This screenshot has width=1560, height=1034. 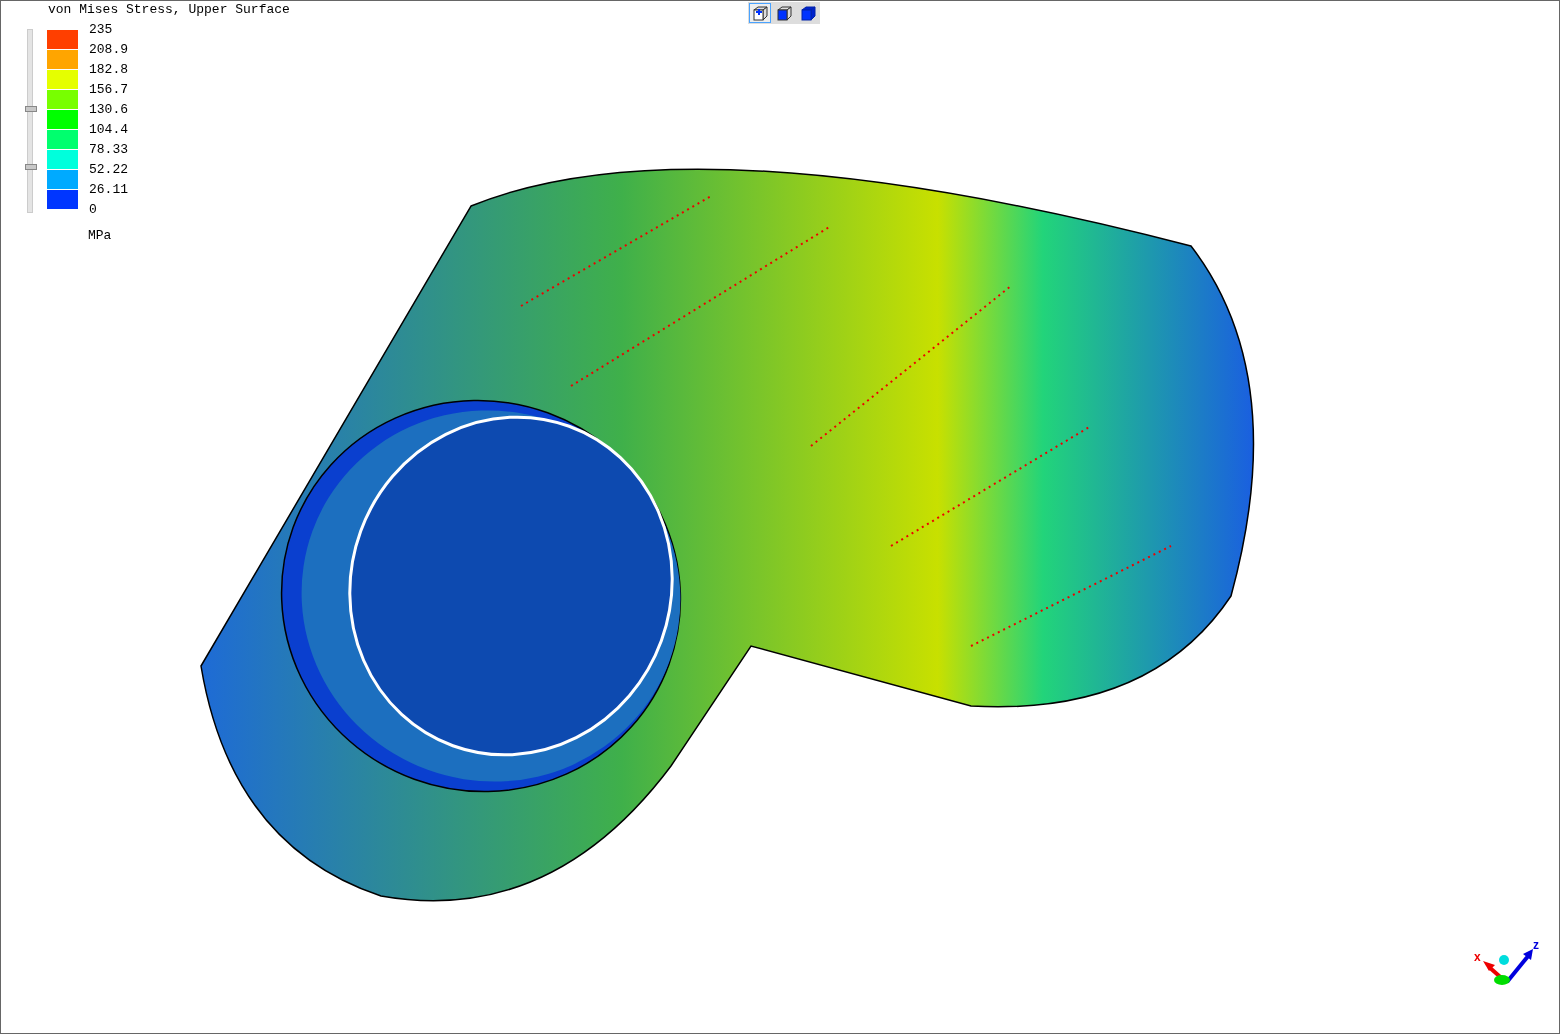 What do you see at coordinates (93, 210) in the screenshot?
I see `legend-value: 0` at bounding box center [93, 210].